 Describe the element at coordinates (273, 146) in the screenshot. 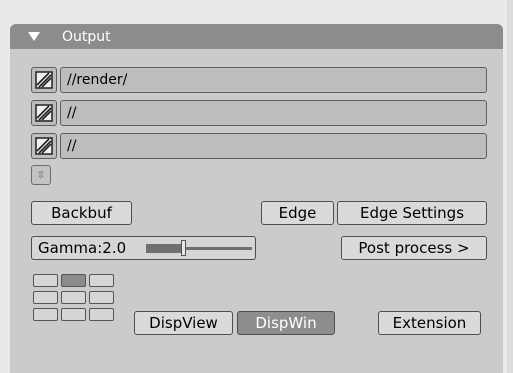

I see `ftype-path-input: //` at that location.